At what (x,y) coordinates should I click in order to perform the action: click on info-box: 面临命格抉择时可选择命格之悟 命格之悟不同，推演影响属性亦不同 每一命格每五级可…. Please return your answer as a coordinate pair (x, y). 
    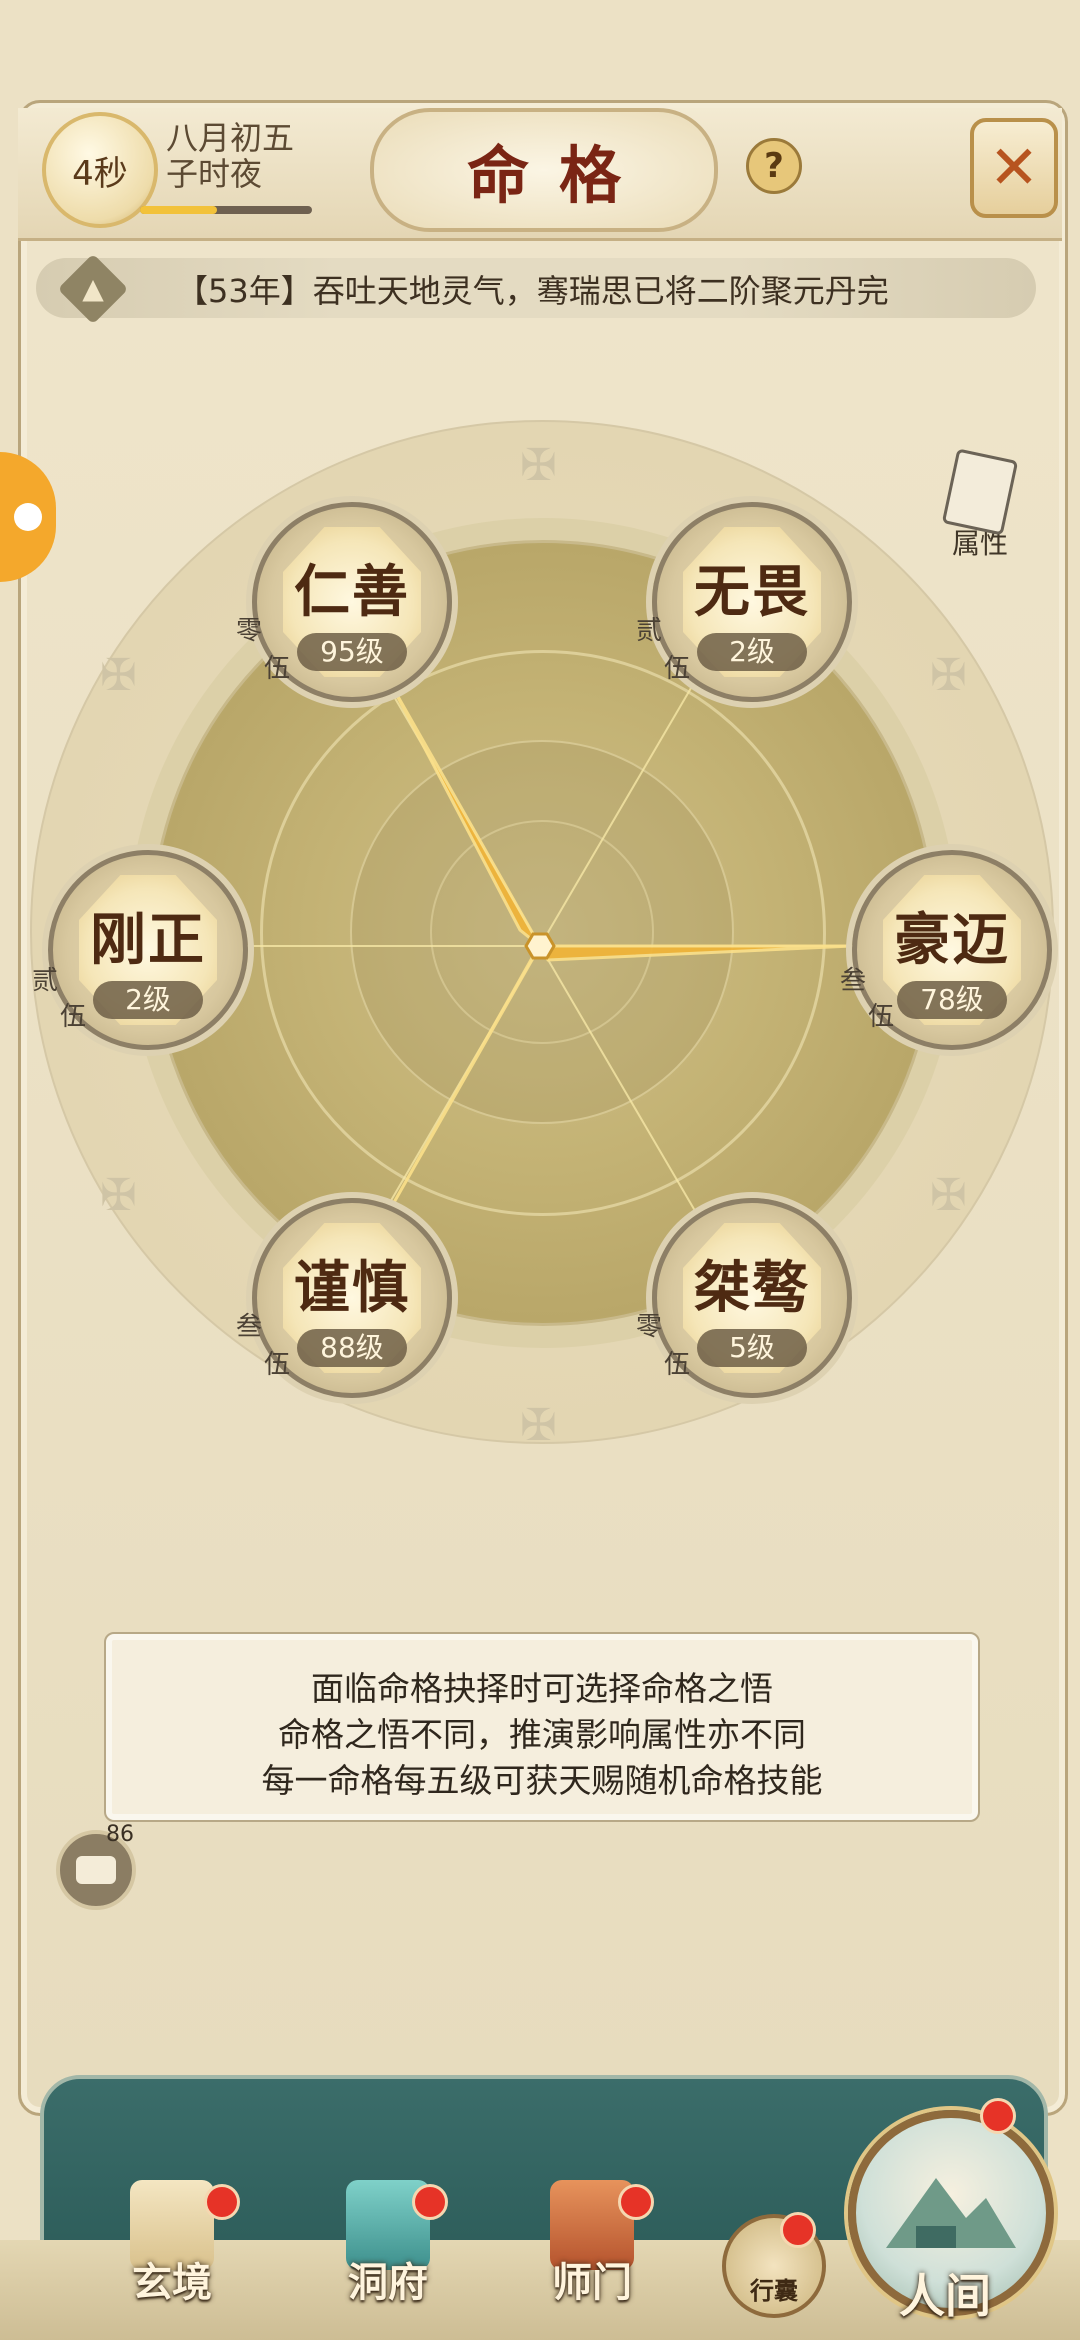
    Looking at the image, I should click on (542, 1727).